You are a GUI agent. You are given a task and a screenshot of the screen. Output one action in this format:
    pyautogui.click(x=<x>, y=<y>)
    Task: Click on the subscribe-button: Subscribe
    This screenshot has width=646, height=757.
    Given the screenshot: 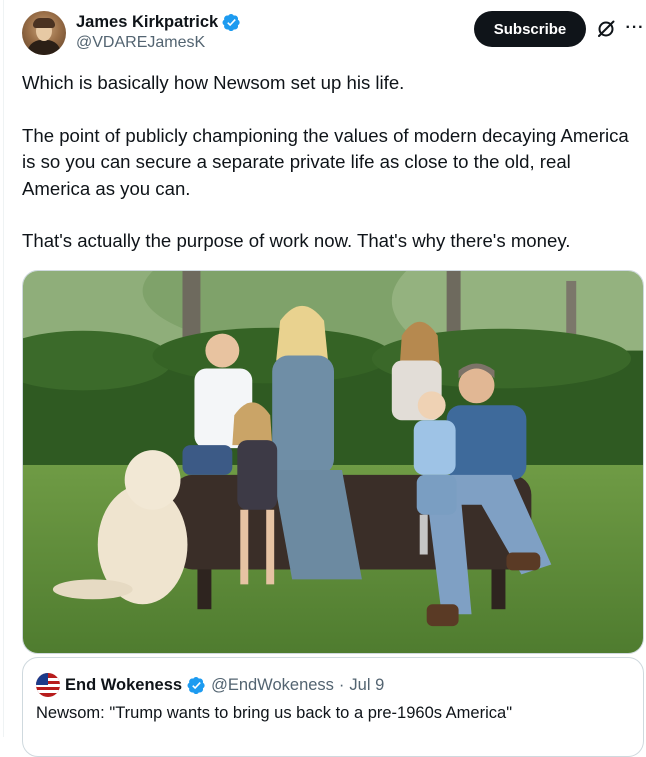 What is the action you would take?
    pyautogui.click(x=530, y=29)
    